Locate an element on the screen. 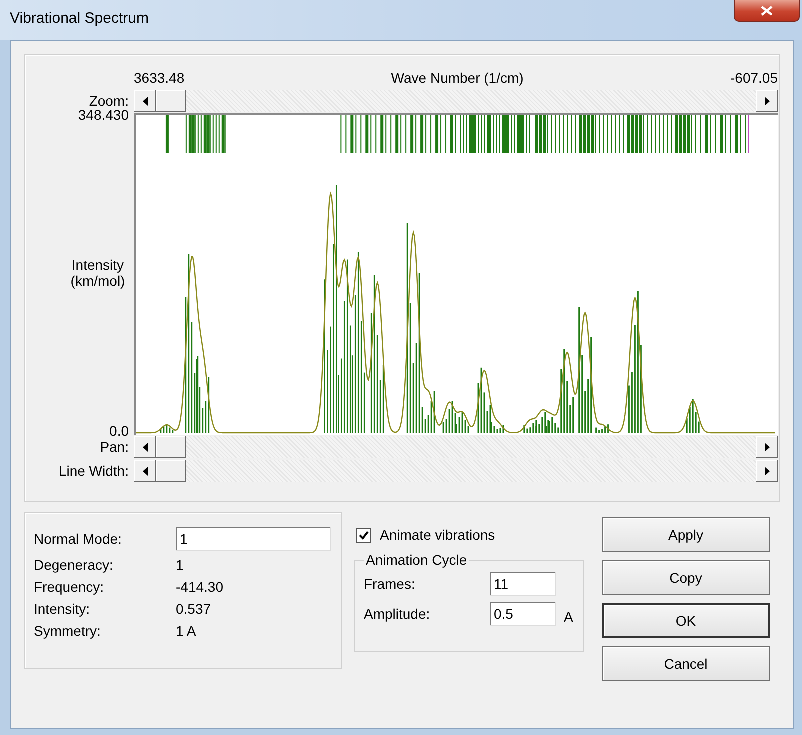 This screenshot has width=802, height=735. info-value: -414.30 is located at coordinates (200, 587).